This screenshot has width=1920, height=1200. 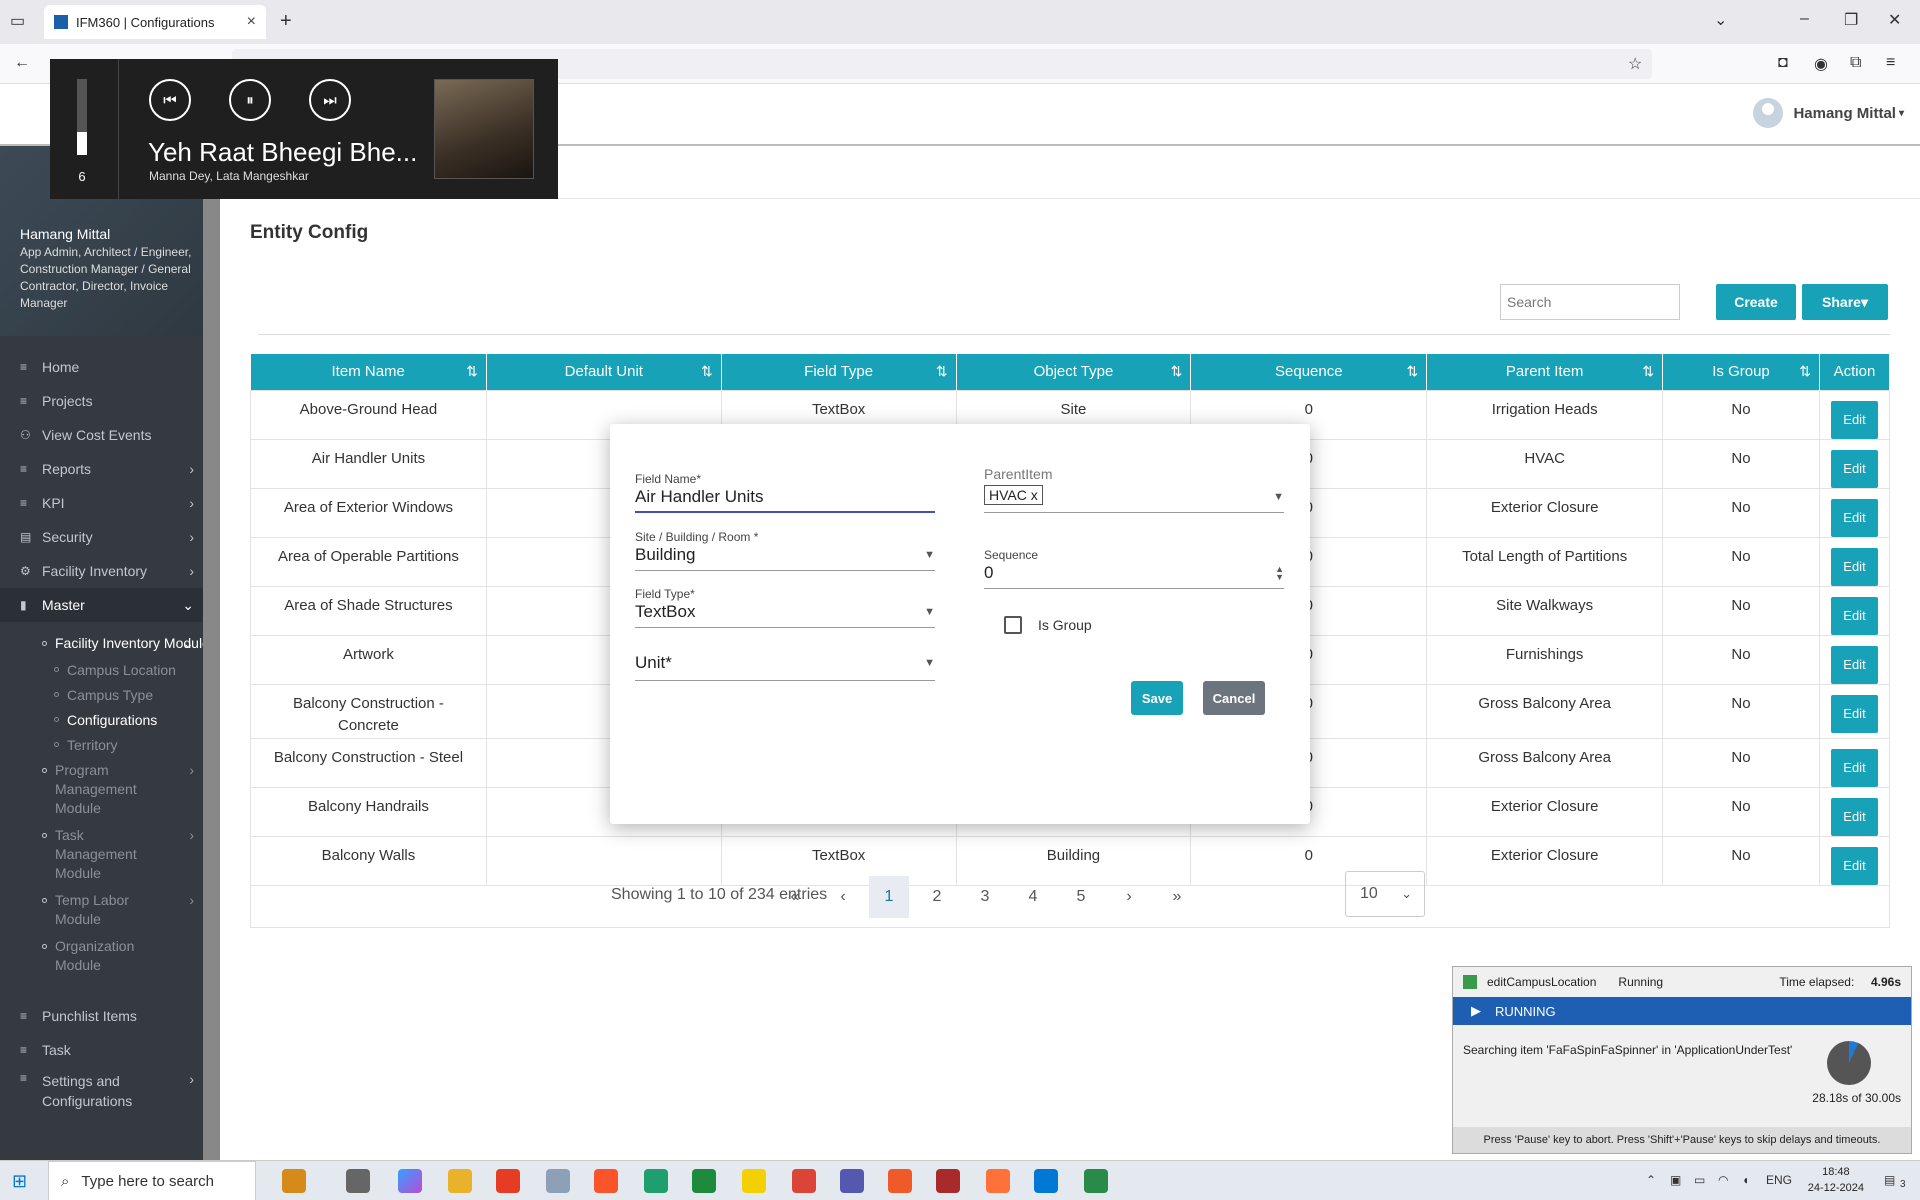 What do you see at coordinates (839, 372) in the screenshot?
I see `column-header-field-type: Field Type ⇅` at bounding box center [839, 372].